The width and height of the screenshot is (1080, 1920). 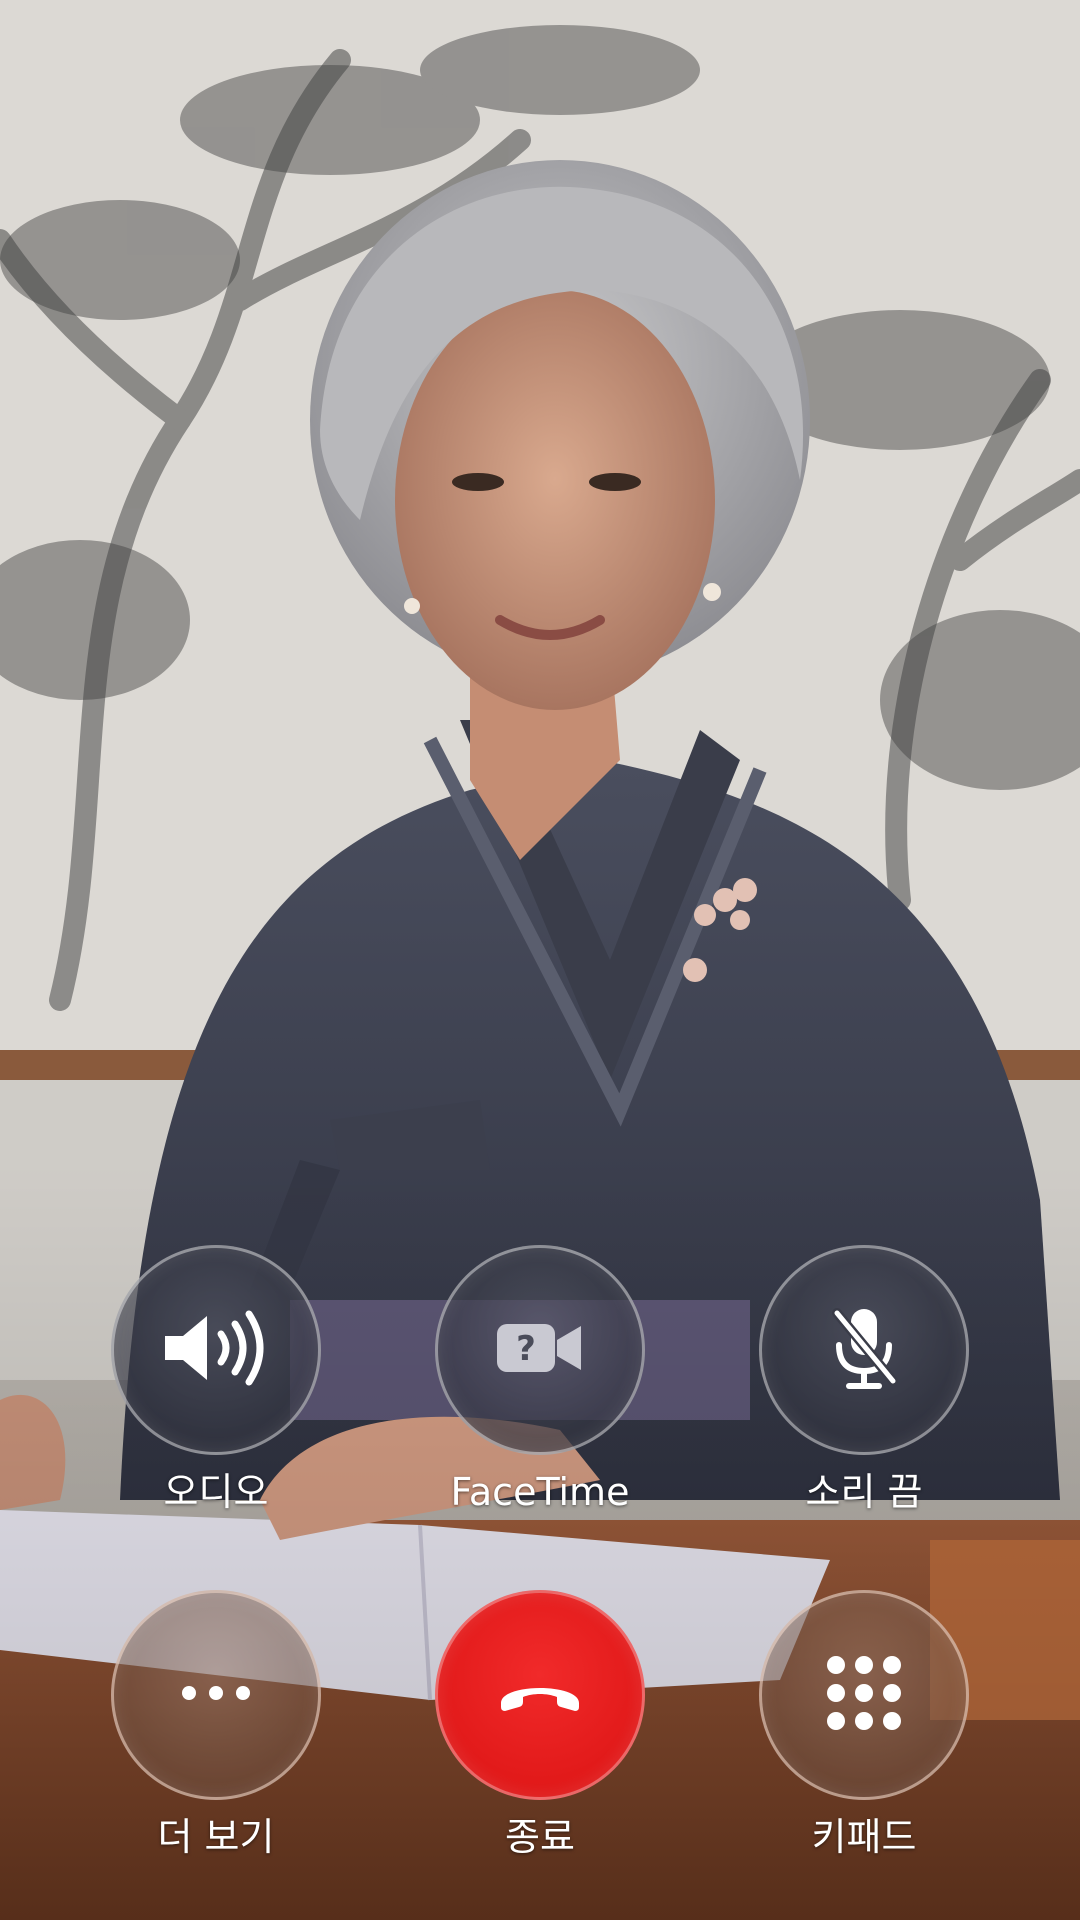 I want to click on end-call-icon, so click(x=540, y=1695).